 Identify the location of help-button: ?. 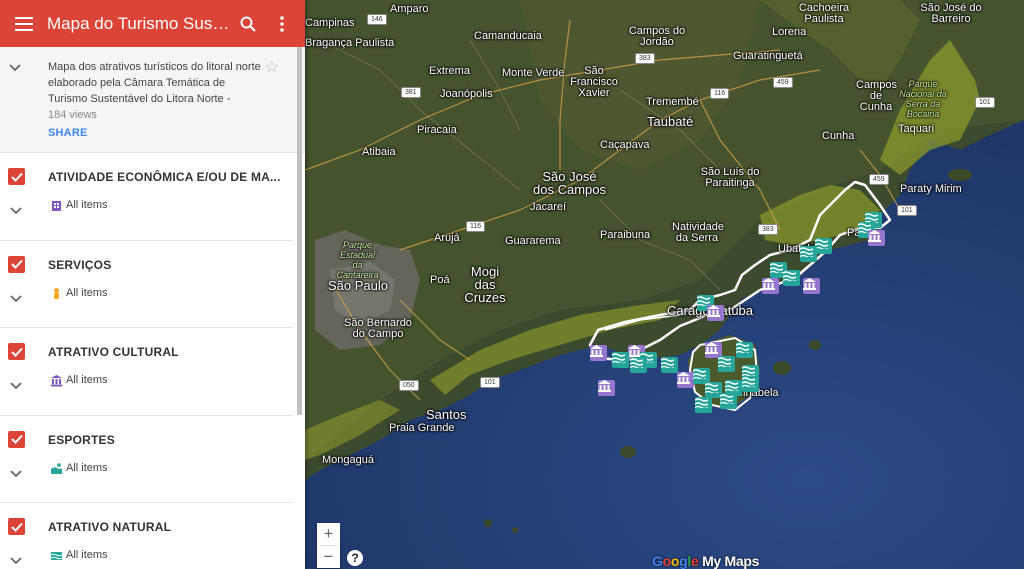
(355, 558).